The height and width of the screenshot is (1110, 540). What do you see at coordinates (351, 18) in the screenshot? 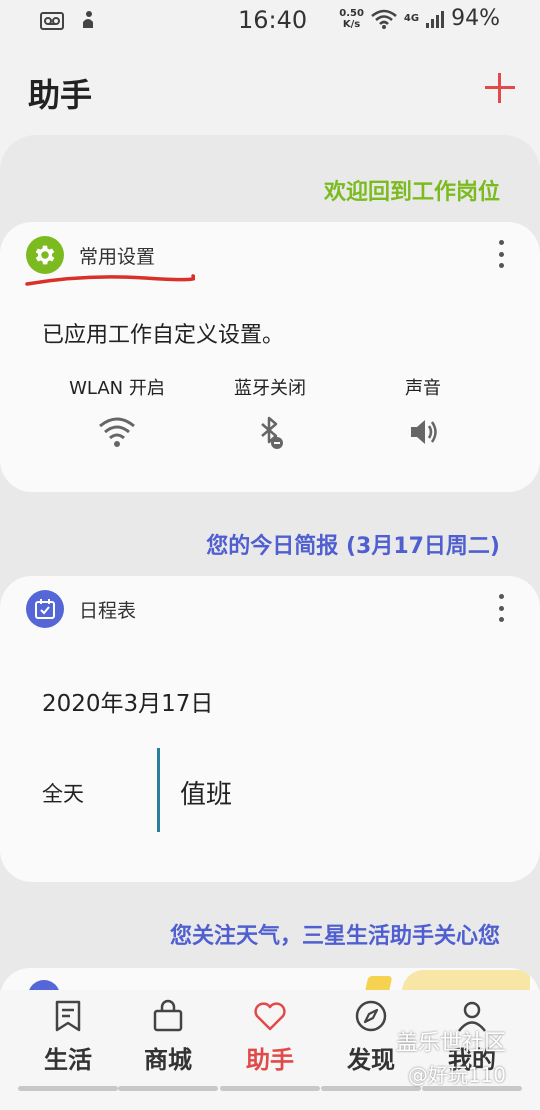
I see `net-speed: 0.50 K/s` at bounding box center [351, 18].